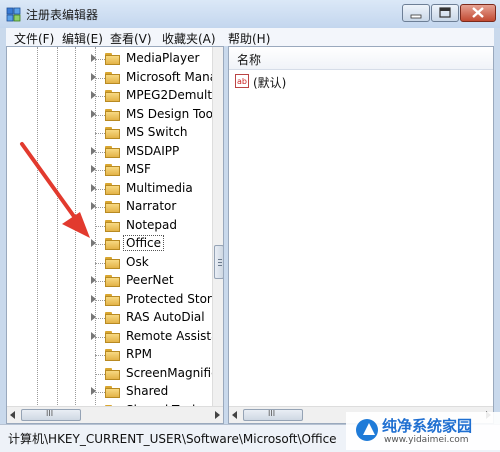  I want to click on window-title: 注册表编辑器, so click(62, 15).